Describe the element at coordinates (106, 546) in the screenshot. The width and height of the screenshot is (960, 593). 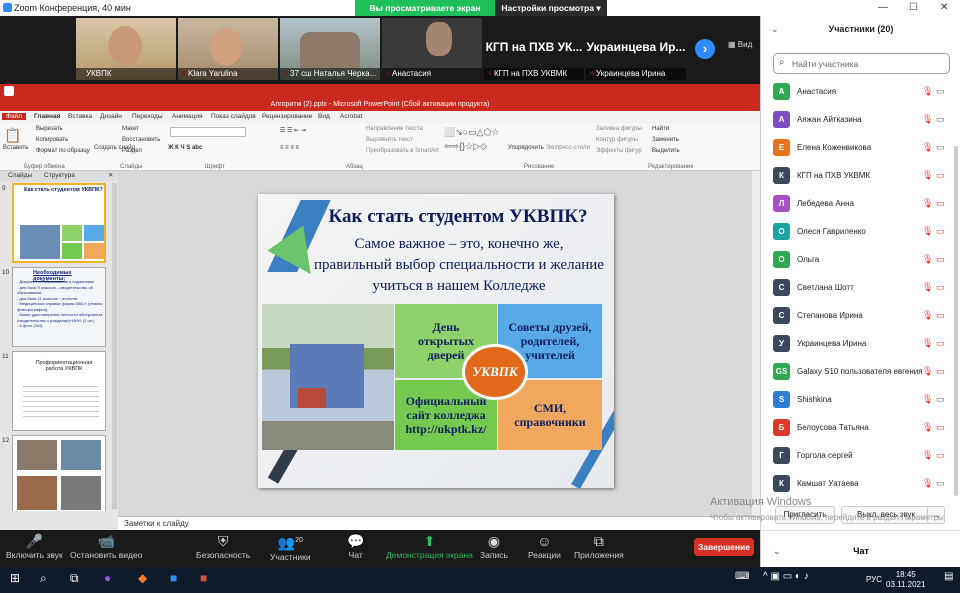
I see `stop-video-button: 📹 Остановить видео` at that location.